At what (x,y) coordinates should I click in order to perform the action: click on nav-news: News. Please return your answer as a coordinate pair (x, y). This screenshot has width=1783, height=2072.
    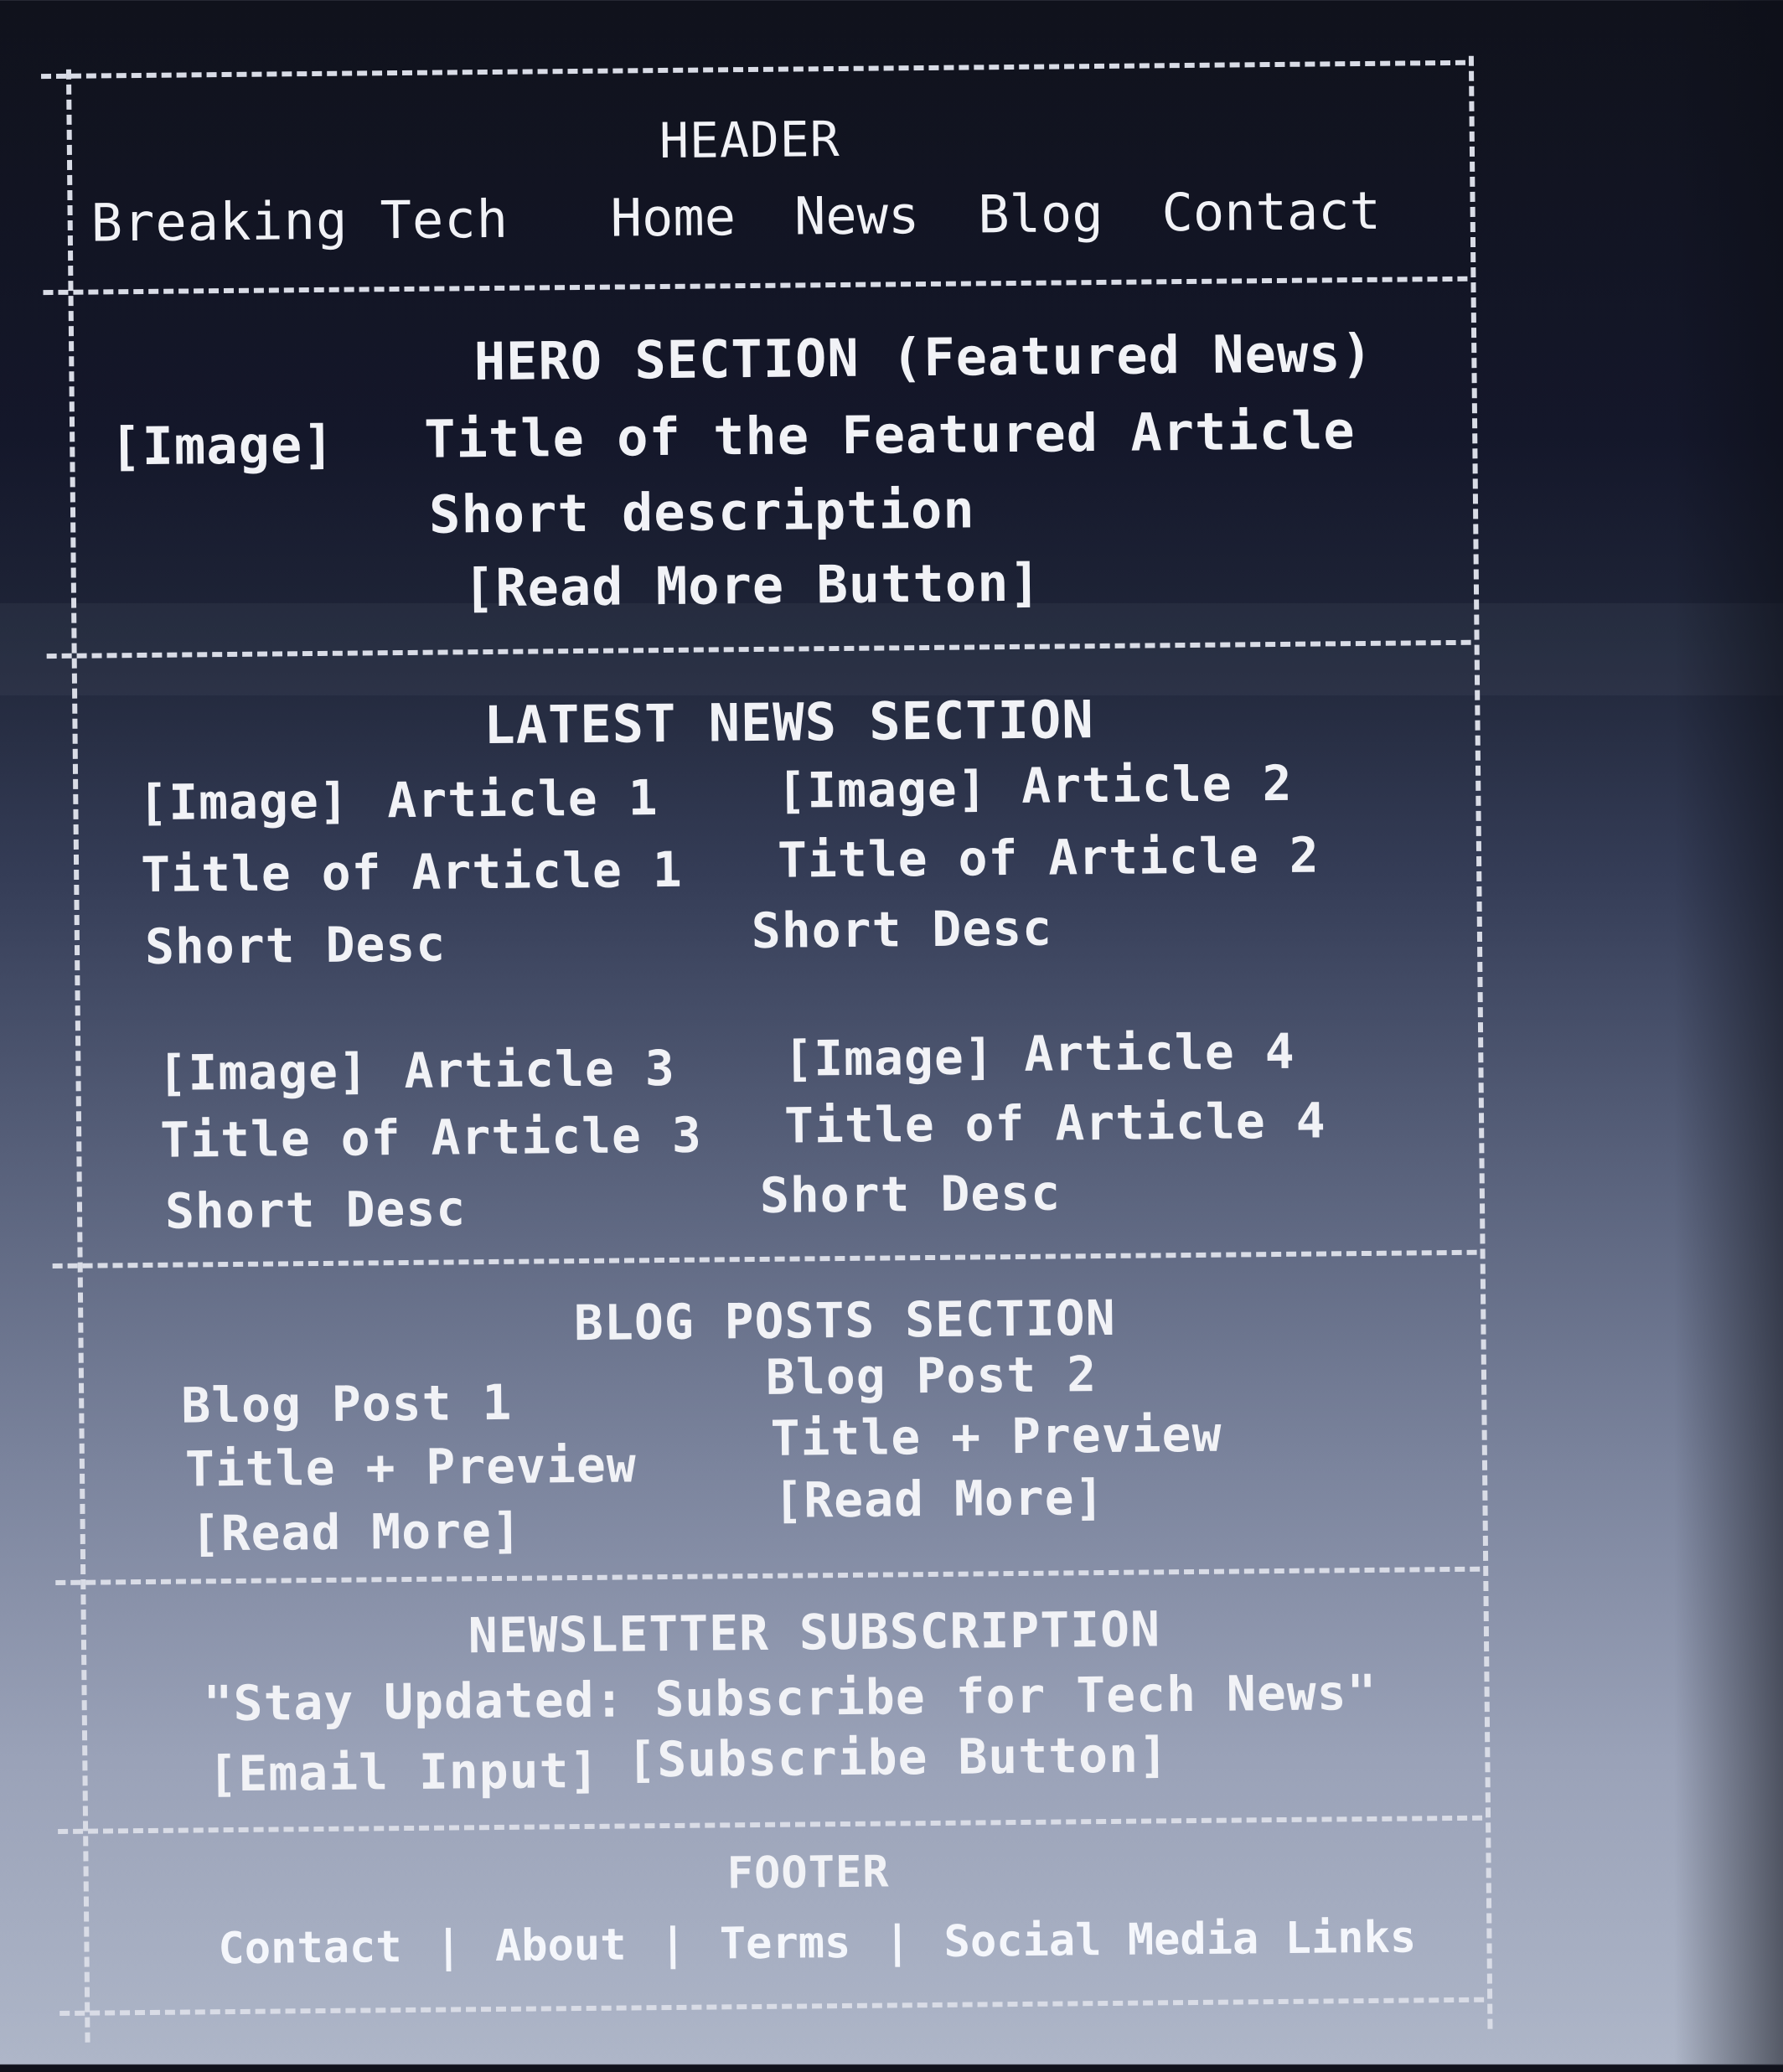
    Looking at the image, I should click on (857, 215).